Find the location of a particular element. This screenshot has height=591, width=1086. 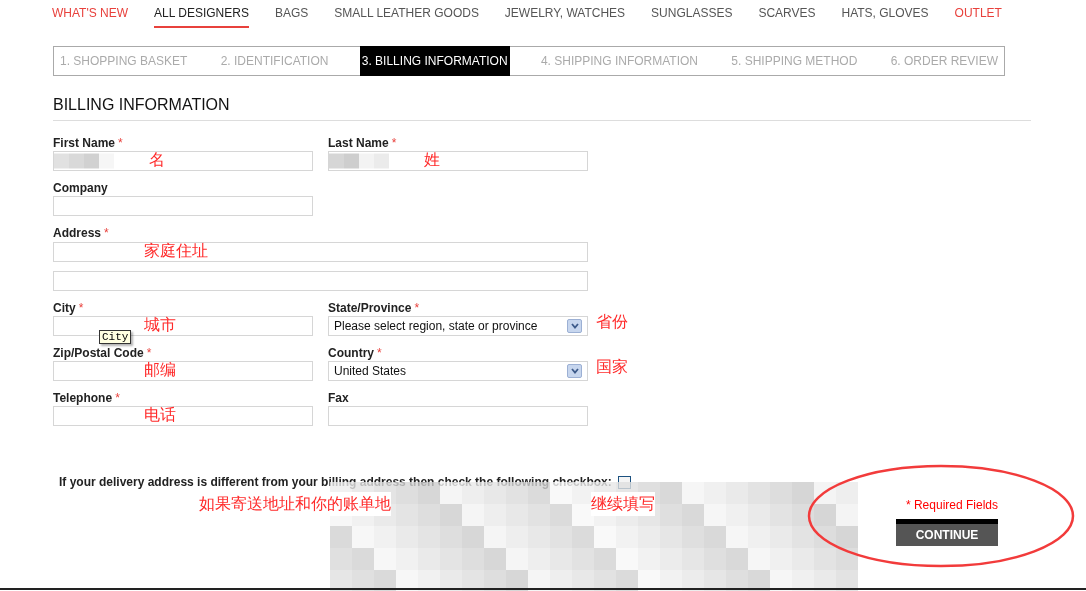

checkout-step-tab: 3. BILLING INFORMATION is located at coordinates (434, 61).